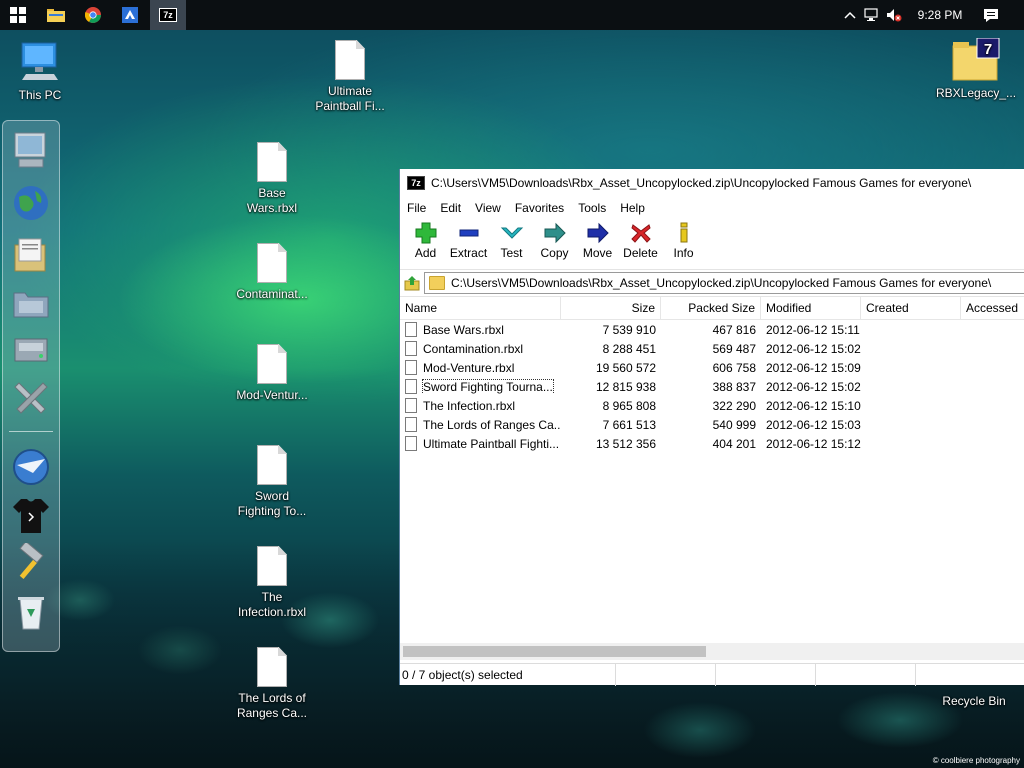 Image resolution: width=1024 pixels, height=768 pixels. What do you see at coordinates (272, 179) in the screenshot?
I see `desktop-icon-base-wars: Base Wars.rbxl` at bounding box center [272, 179].